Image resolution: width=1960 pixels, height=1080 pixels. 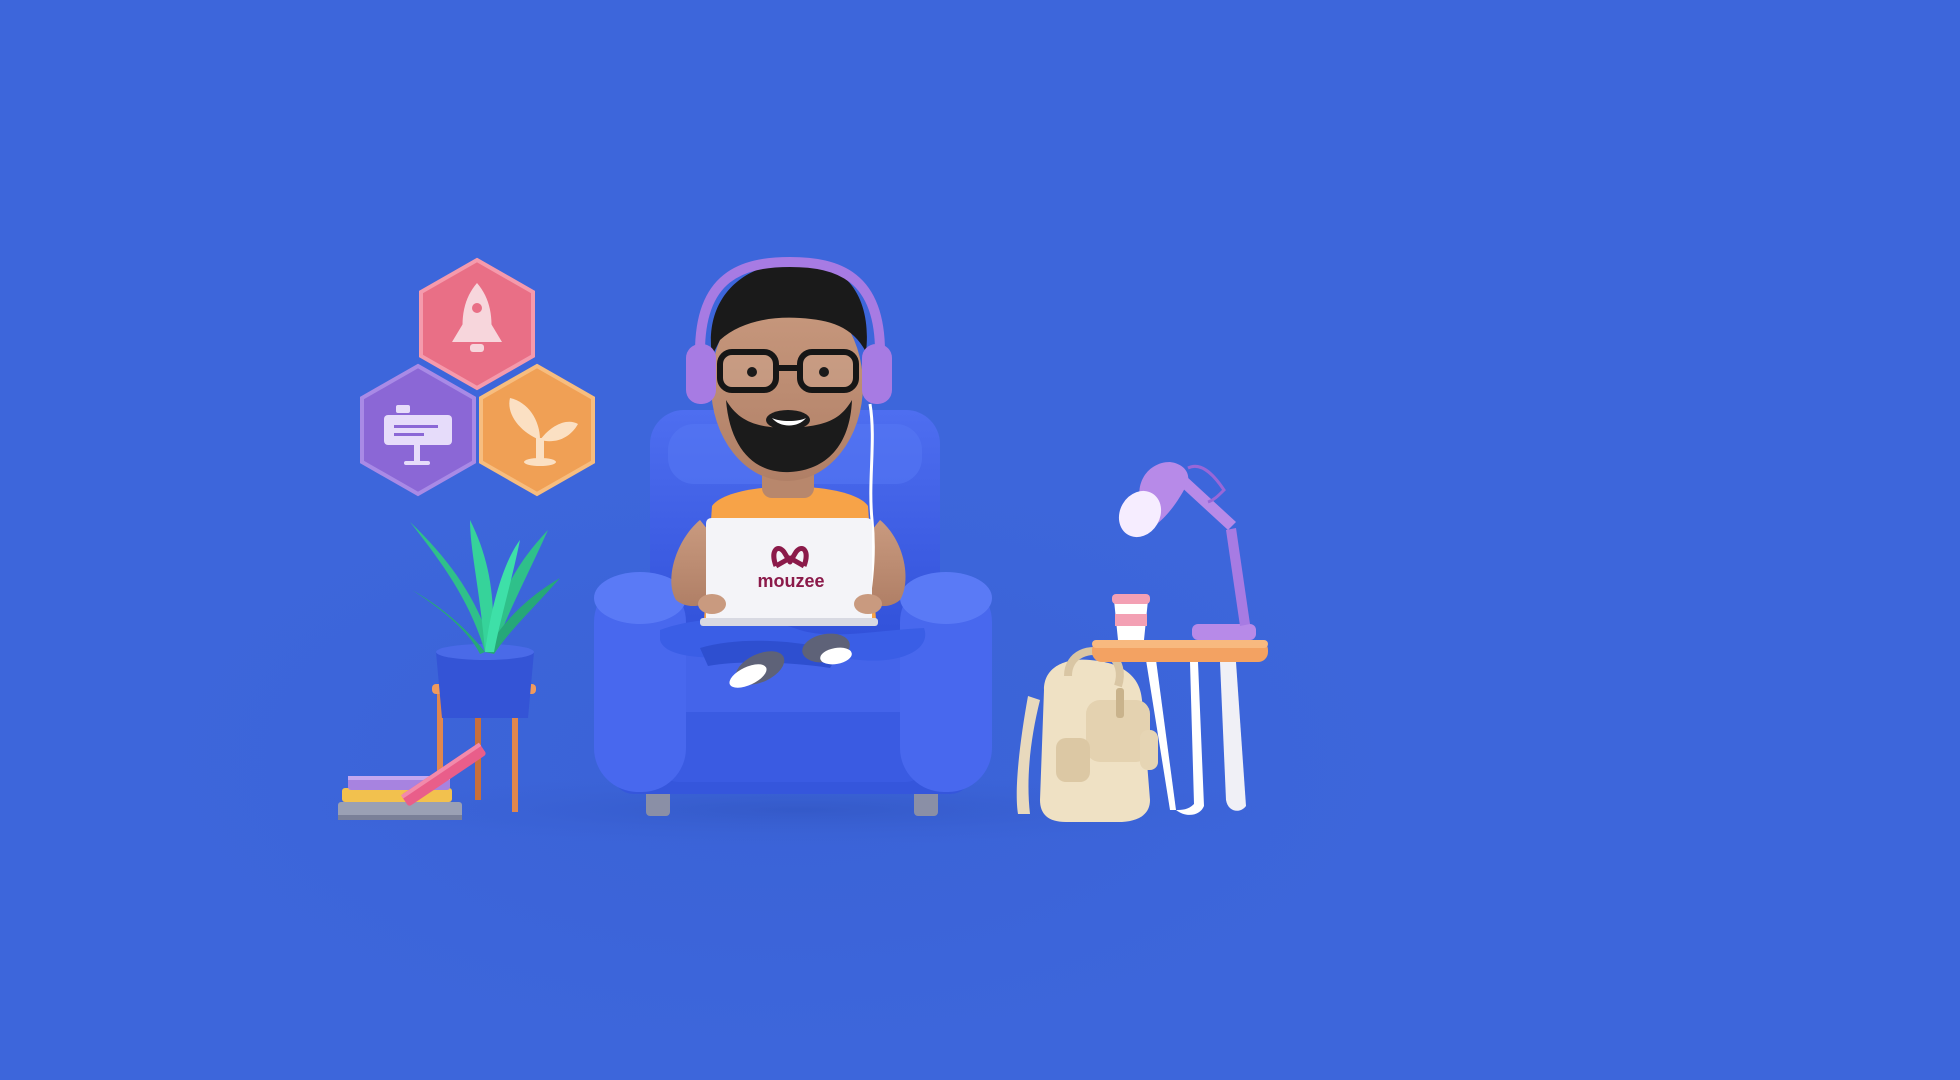 What do you see at coordinates (712, 604) in the screenshot?
I see `left-hand` at bounding box center [712, 604].